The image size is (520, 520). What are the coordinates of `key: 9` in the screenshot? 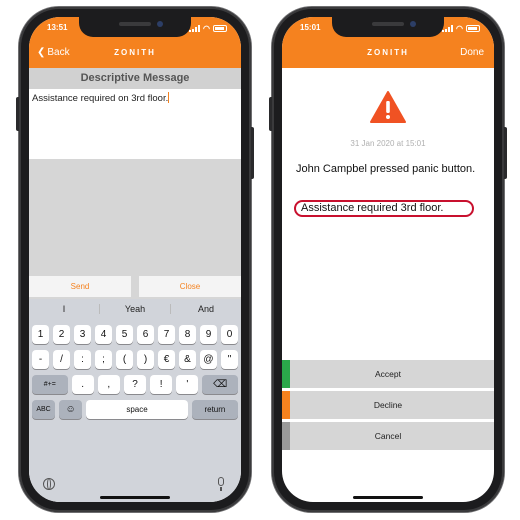 It's located at (208, 334).